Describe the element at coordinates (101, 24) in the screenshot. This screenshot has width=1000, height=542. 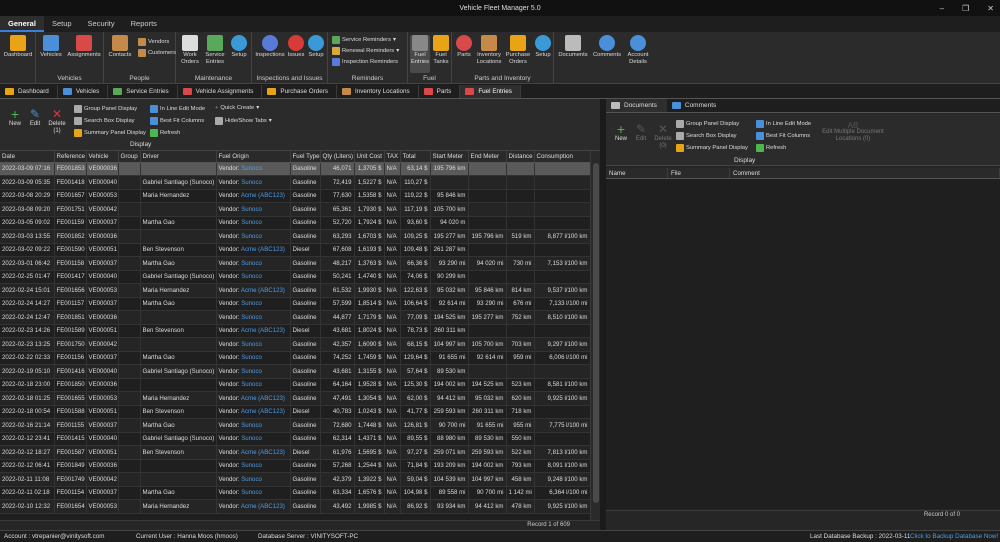
I see `tab-security: Security` at that location.